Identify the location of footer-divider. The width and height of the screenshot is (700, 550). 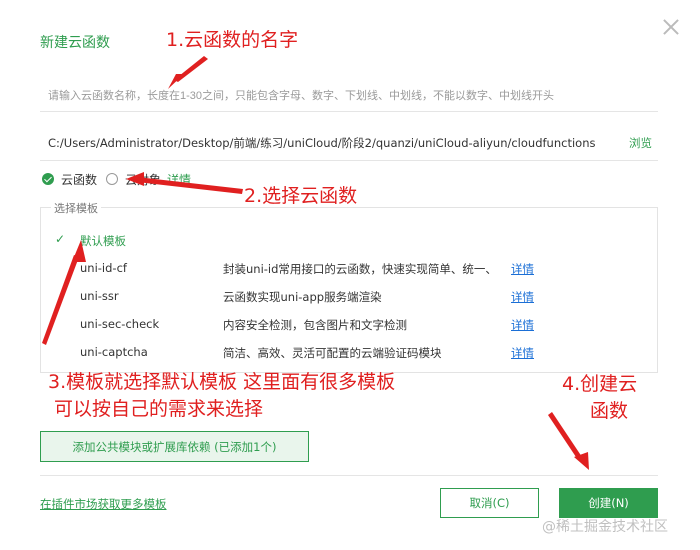
(349, 475).